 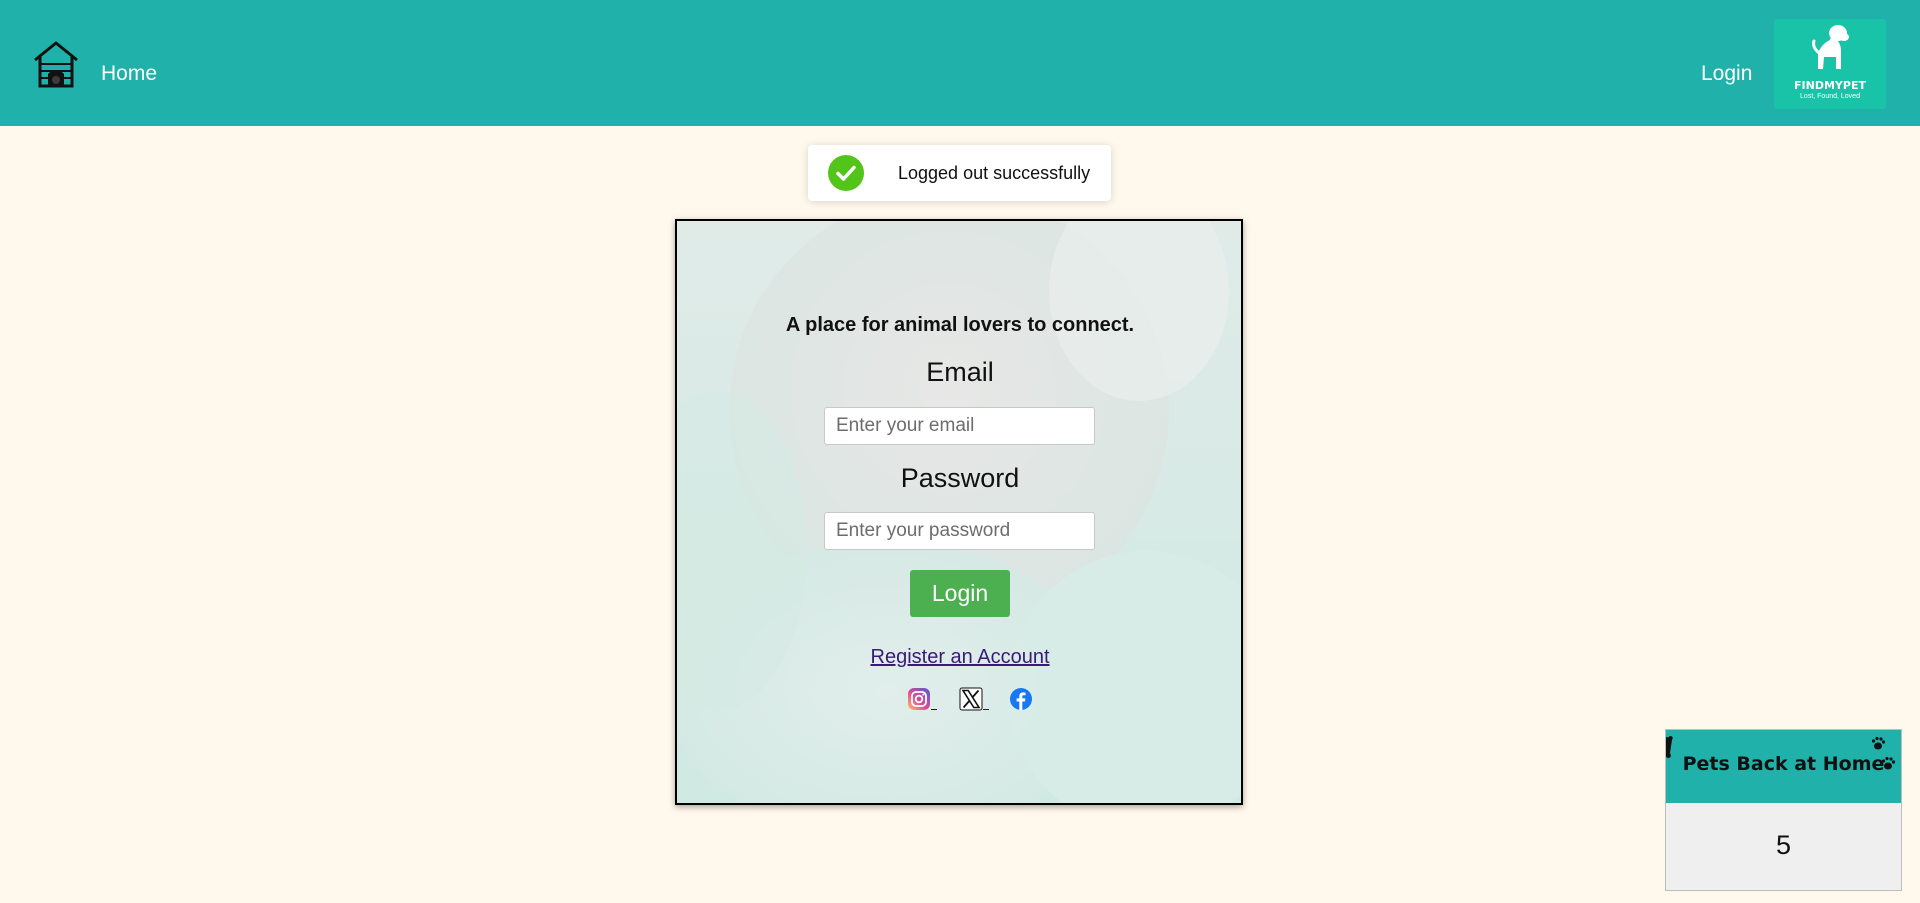 I want to click on toast-message: Logged out successfully, so click(x=994, y=173).